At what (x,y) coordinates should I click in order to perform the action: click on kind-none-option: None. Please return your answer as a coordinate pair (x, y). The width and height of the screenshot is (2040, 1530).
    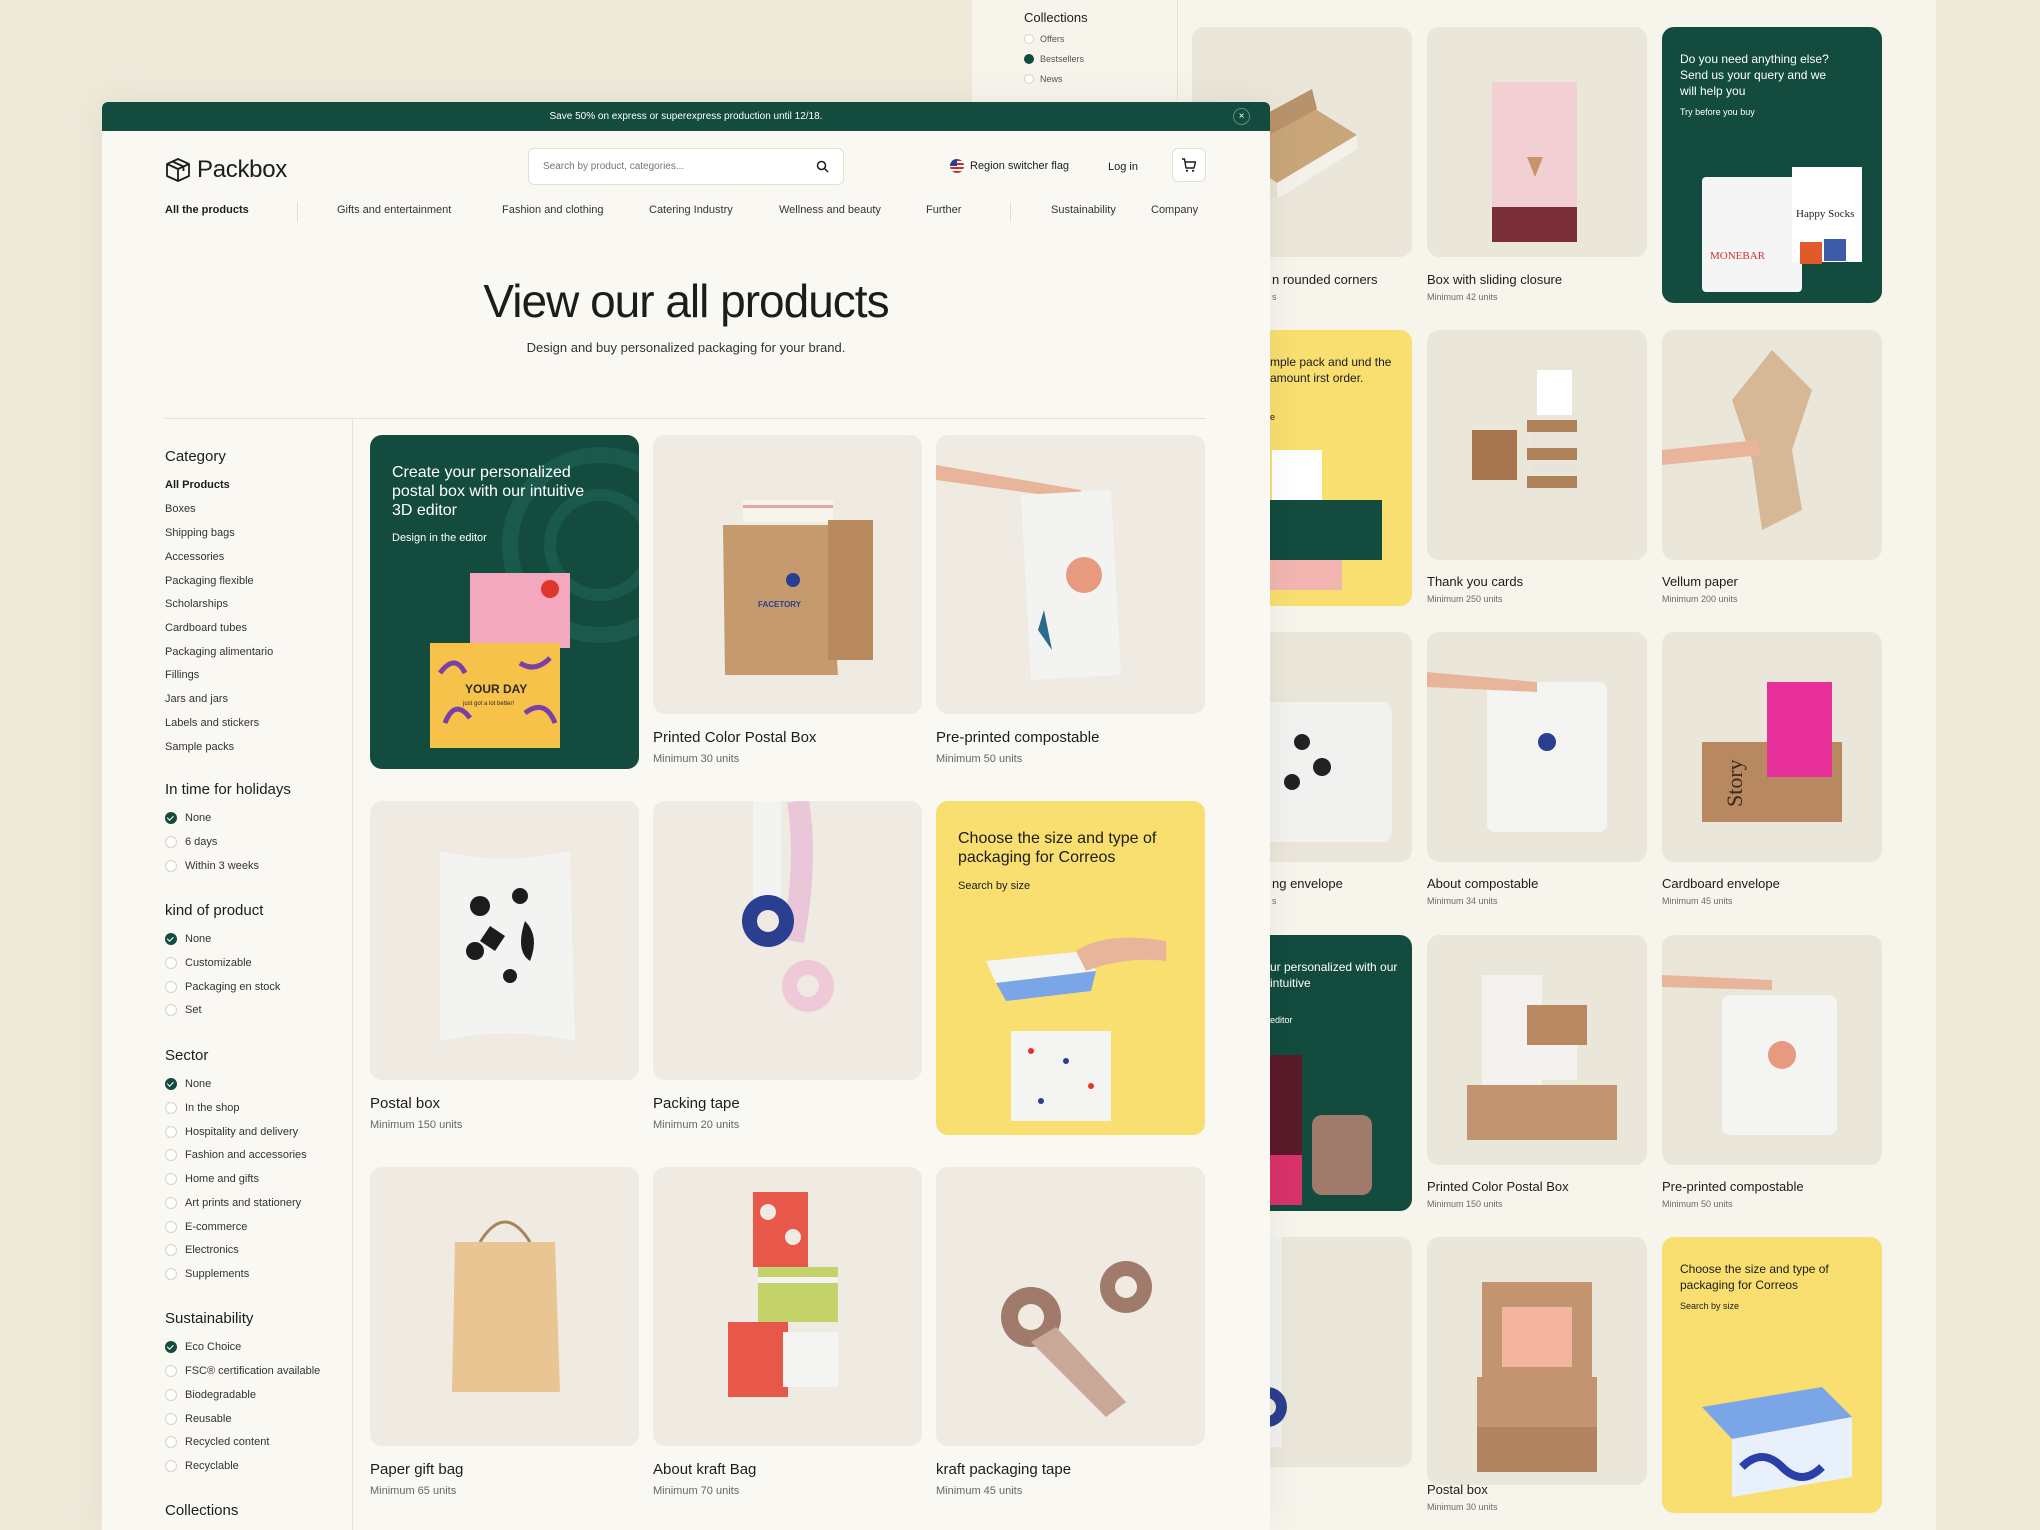
    Looking at the image, I should click on (188, 939).